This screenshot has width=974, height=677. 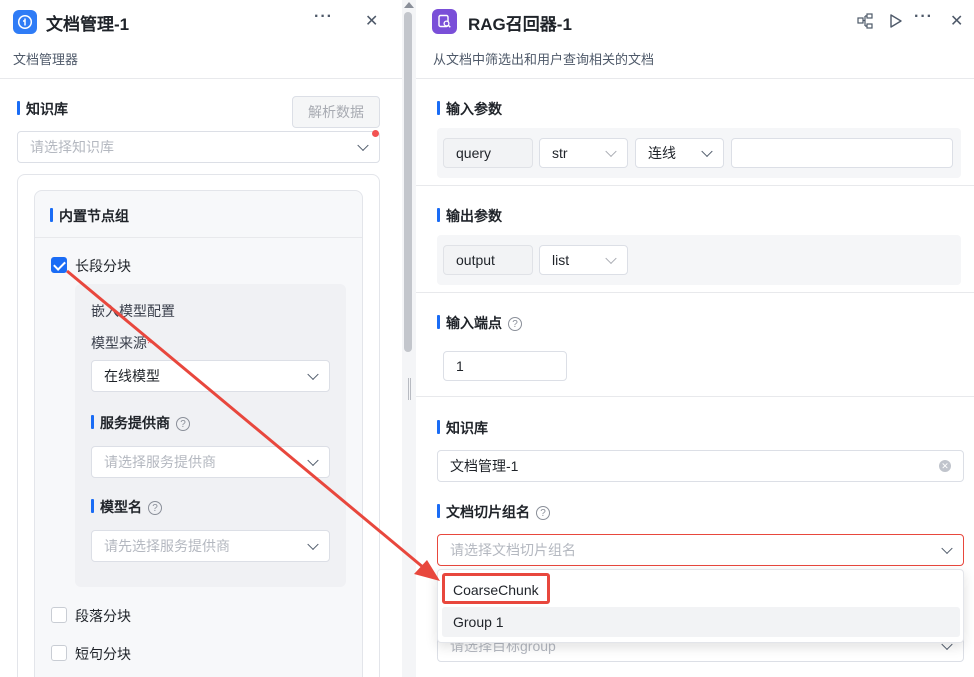 I want to click on output-param-type-select: list, so click(x=583, y=260).